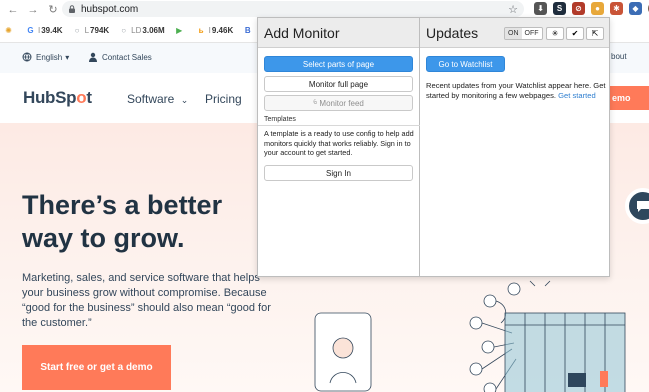  Describe the element at coordinates (616, 8) in the screenshot. I see `puzzle-ext-icon: ✱` at that location.